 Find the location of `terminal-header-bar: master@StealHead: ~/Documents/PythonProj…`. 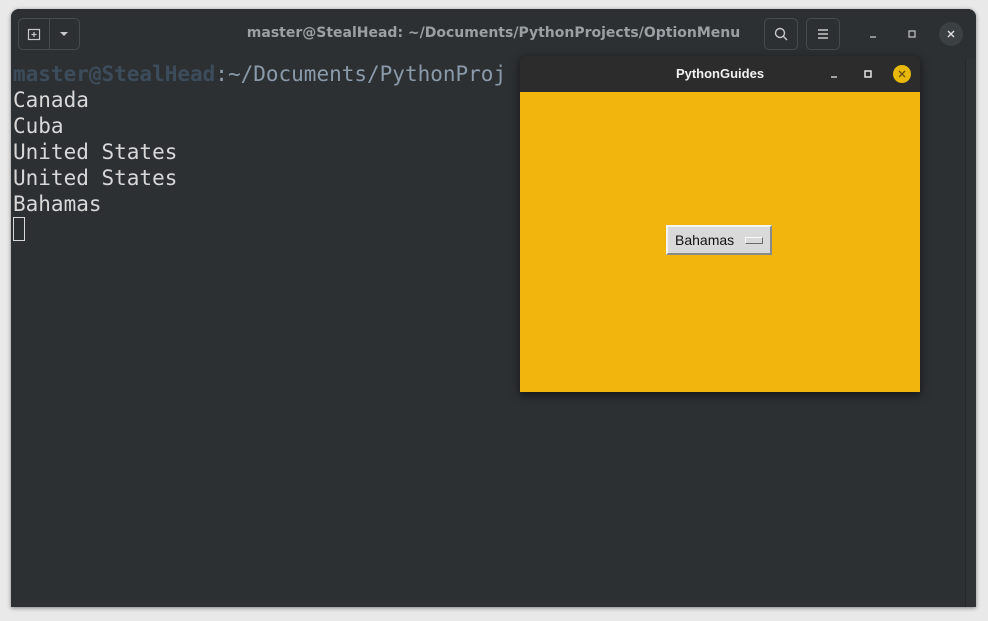

terminal-header-bar: master@StealHead: ~/Documents/PythonProj… is located at coordinates (493, 34).